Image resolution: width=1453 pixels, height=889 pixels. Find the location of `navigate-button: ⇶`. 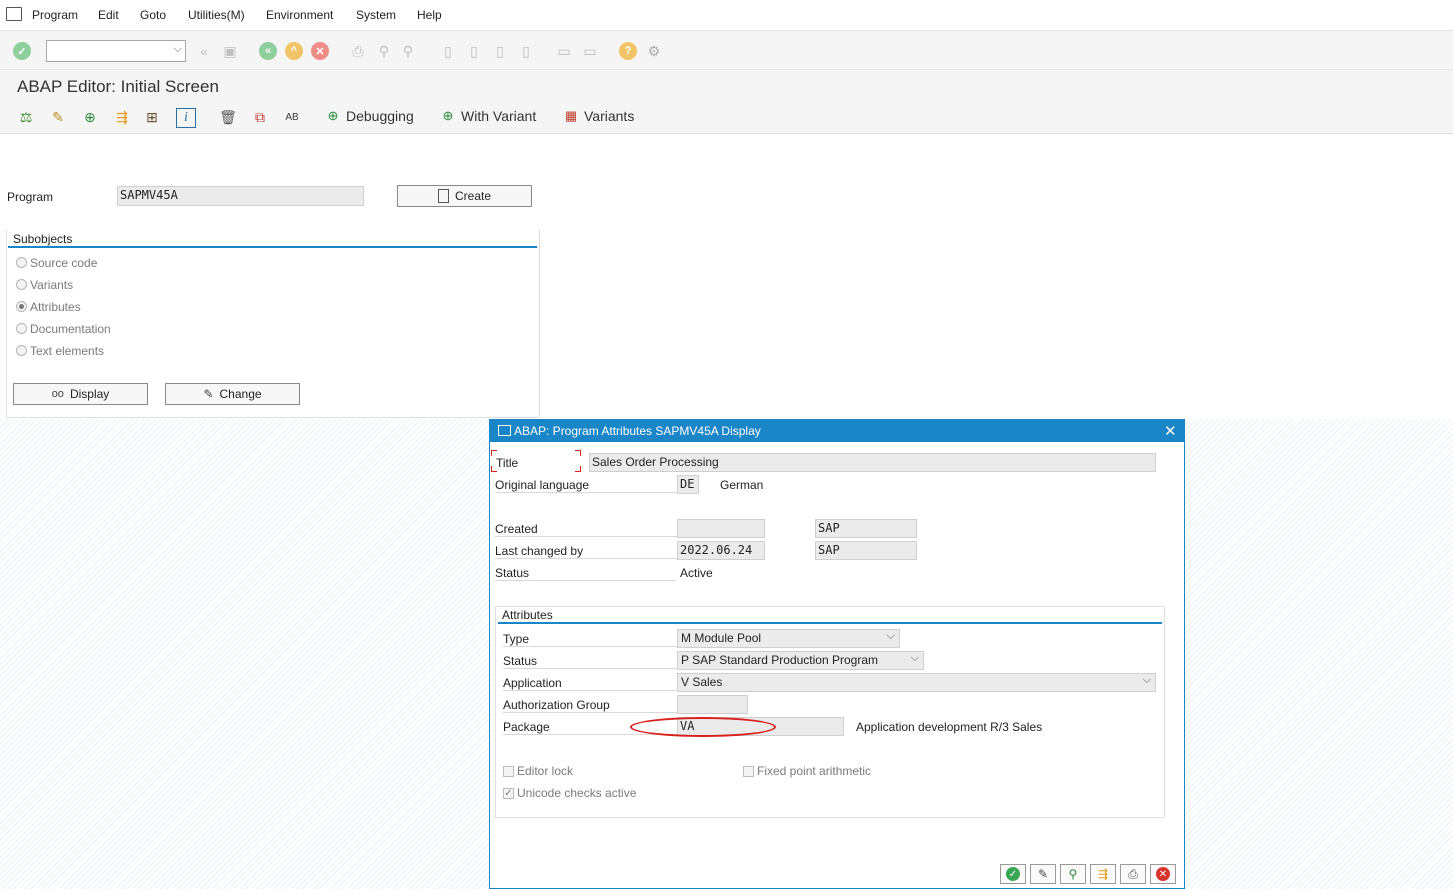

navigate-button: ⇶ is located at coordinates (1103, 874).